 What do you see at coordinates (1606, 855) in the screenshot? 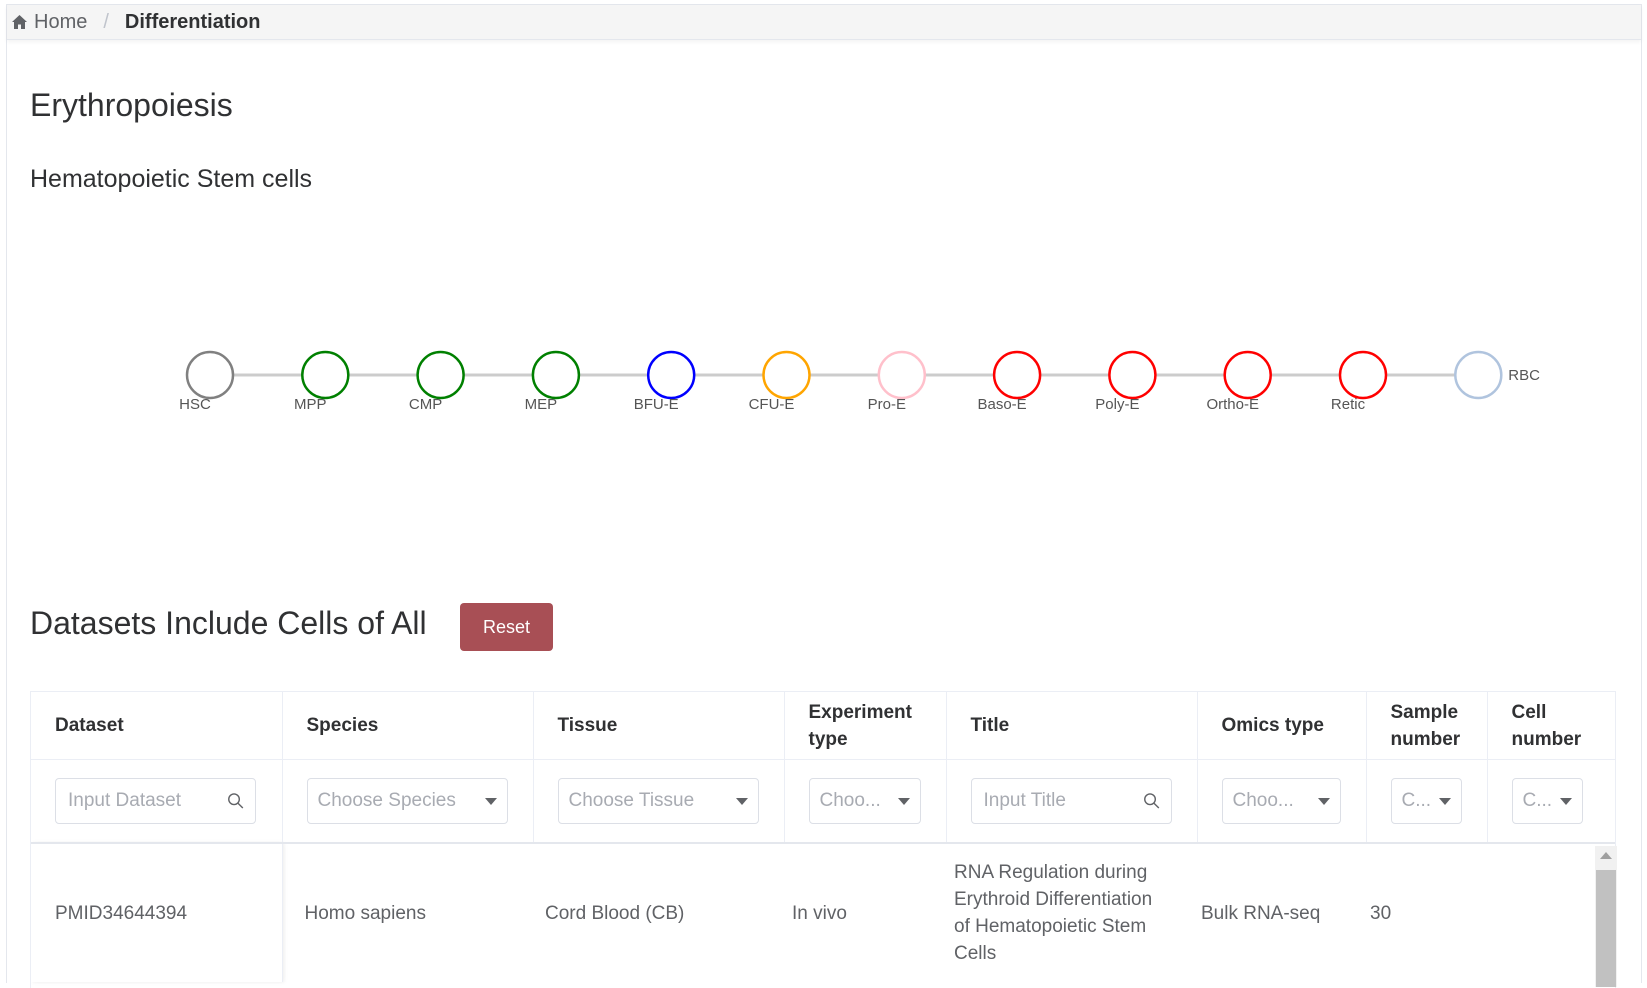
I see `scroll-up-arrow-icon` at bounding box center [1606, 855].